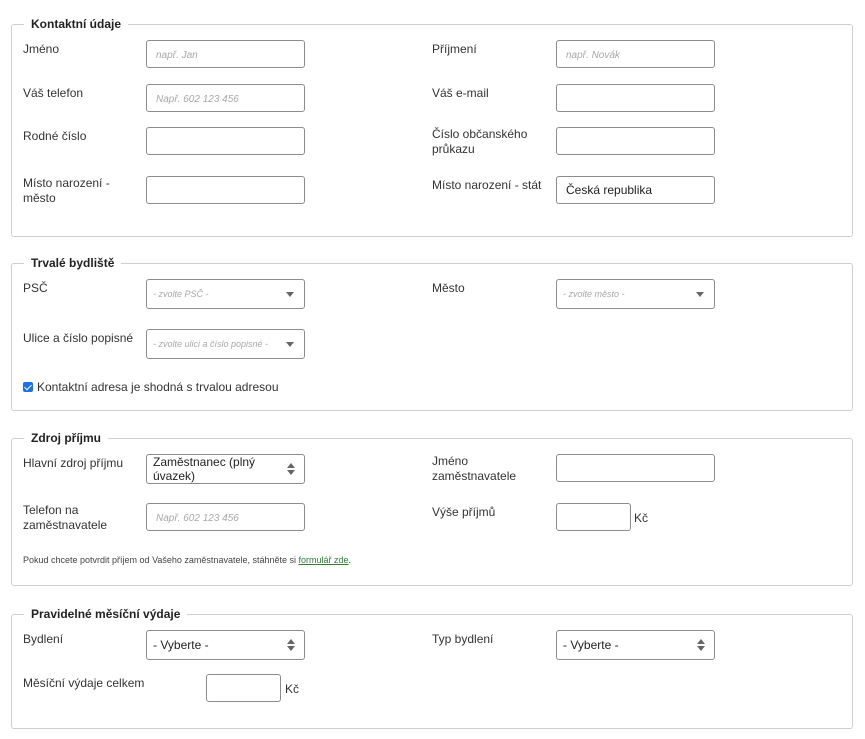 The height and width of the screenshot is (739, 865). What do you see at coordinates (225, 645) in the screenshot?
I see `housing-select: - Vyberte -` at bounding box center [225, 645].